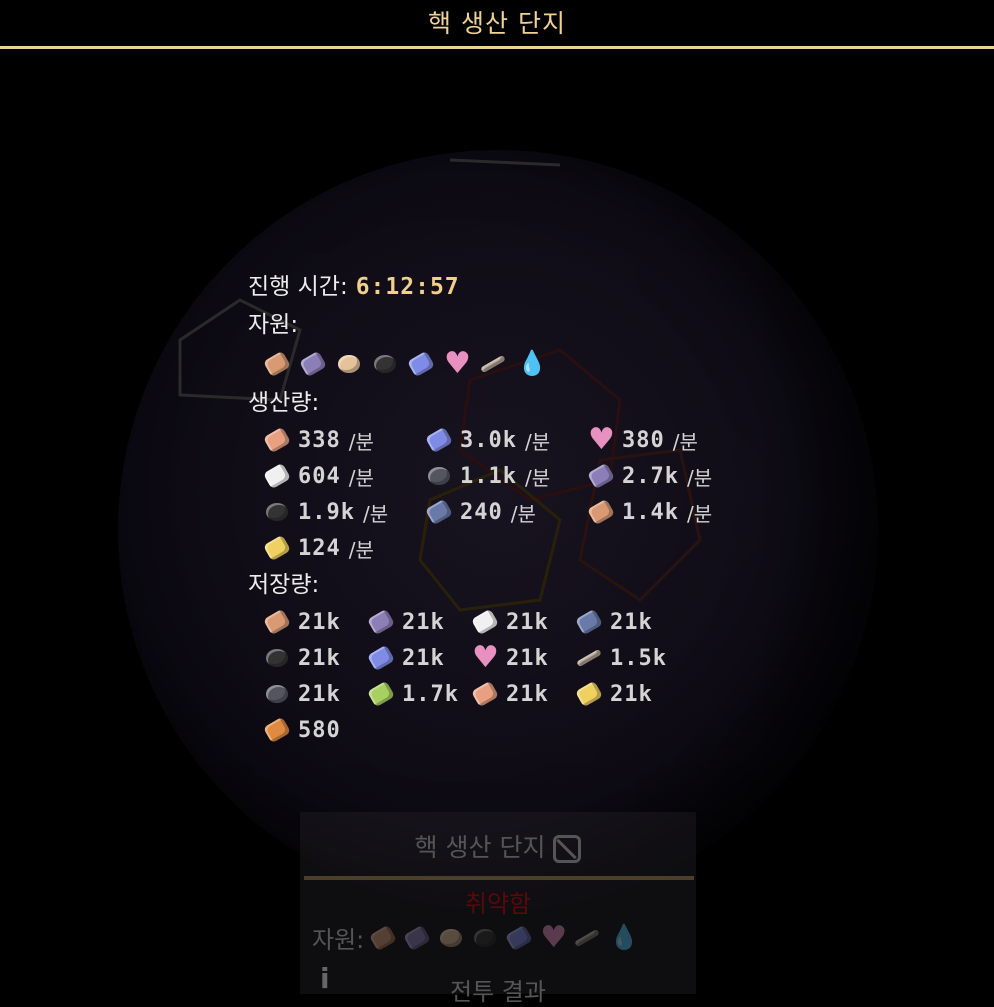 Image resolution: width=994 pixels, height=1007 pixels. What do you see at coordinates (407, 287) in the screenshot?
I see `elapsed-time-value: 6:12:57` at bounding box center [407, 287].